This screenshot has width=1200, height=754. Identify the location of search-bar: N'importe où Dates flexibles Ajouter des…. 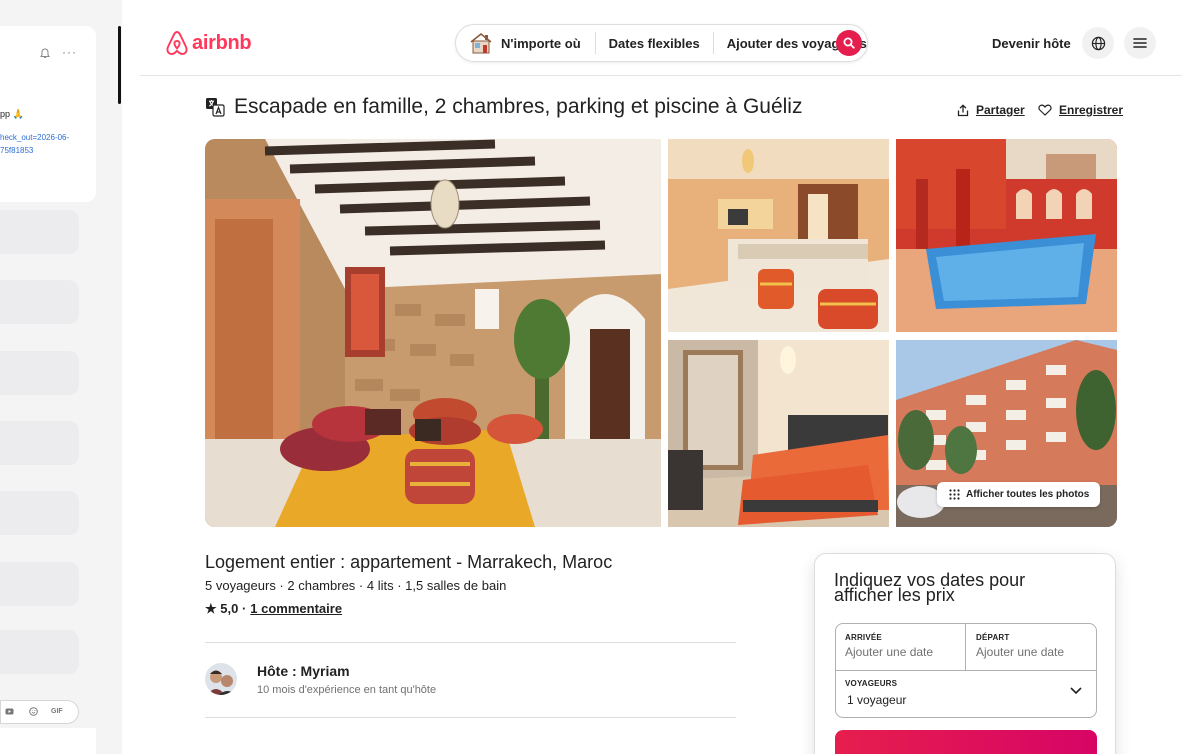
(661, 43).